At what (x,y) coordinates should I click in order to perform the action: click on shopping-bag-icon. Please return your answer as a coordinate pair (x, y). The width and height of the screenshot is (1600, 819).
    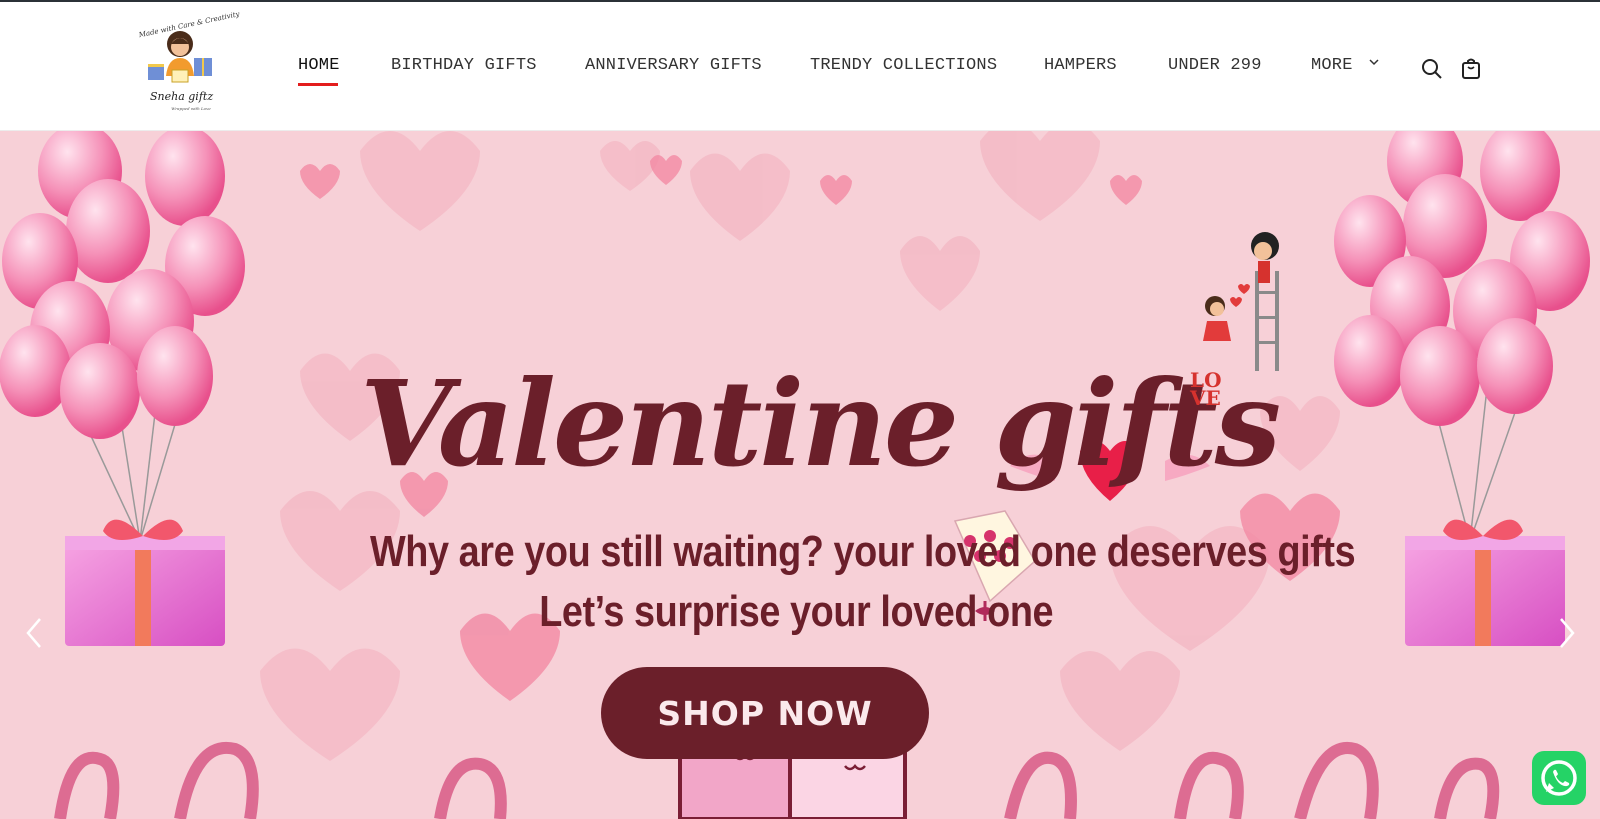
    Looking at the image, I should click on (1471, 69).